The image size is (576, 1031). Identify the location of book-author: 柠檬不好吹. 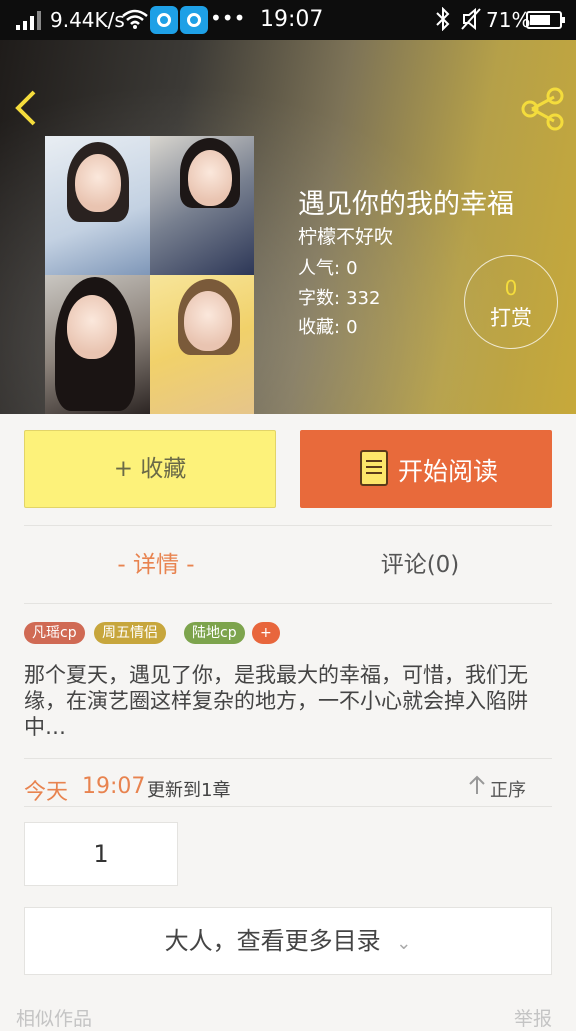
(345, 235).